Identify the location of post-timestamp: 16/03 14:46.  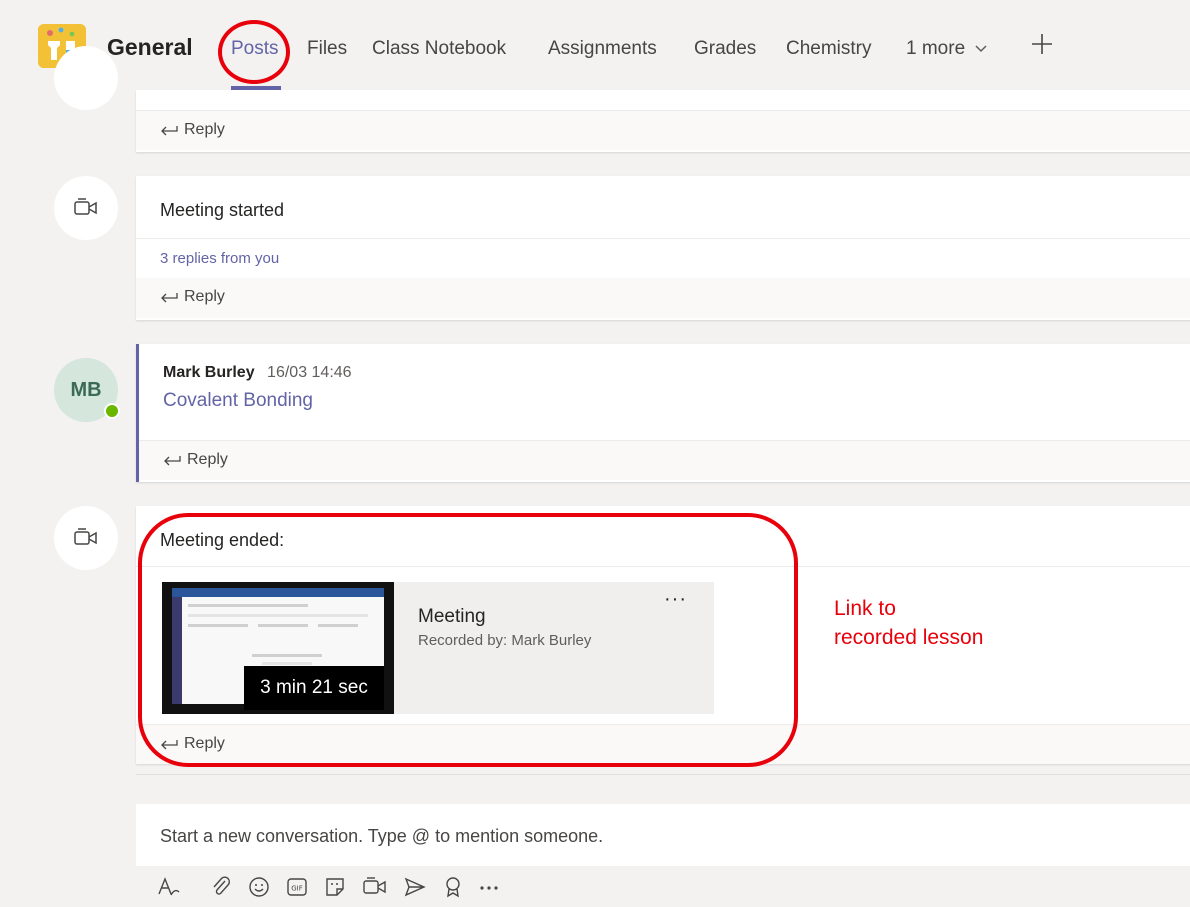
(309, 372).